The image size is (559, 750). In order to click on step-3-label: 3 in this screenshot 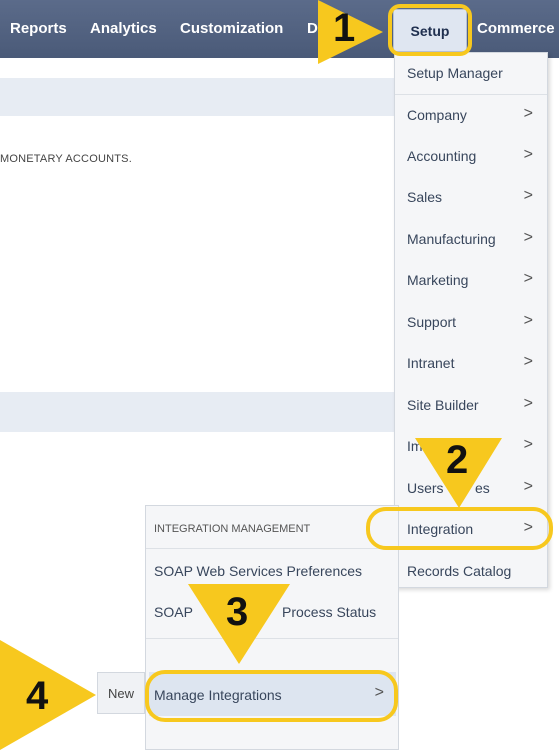, I will do `click(237, 612)`.